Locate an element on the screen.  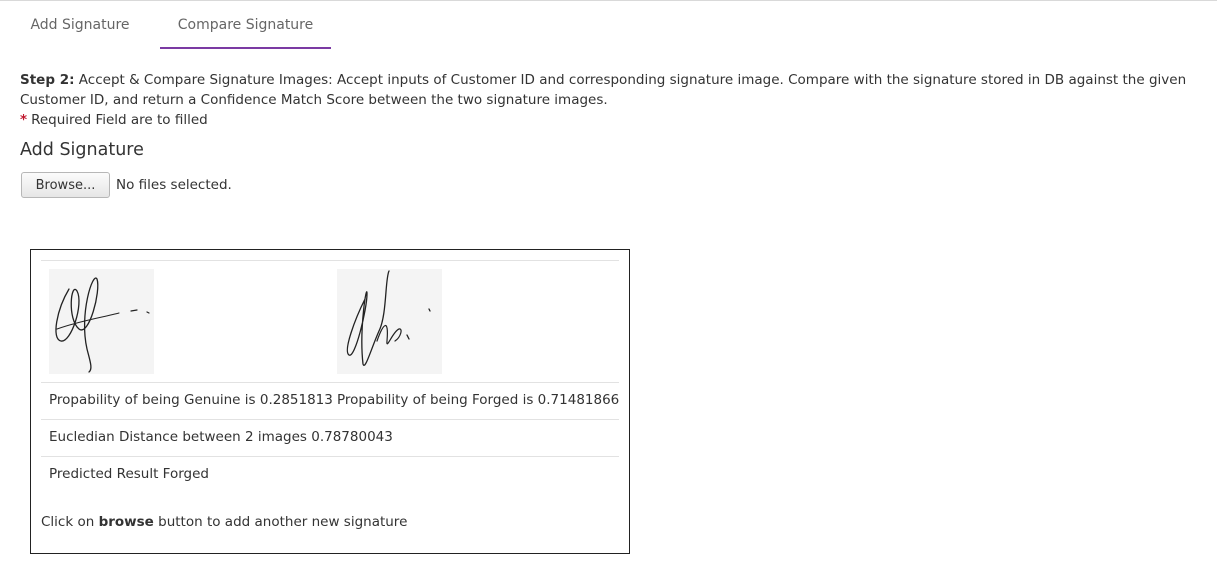
file-status-text: No files selected. is located at coordinates (174, 185).